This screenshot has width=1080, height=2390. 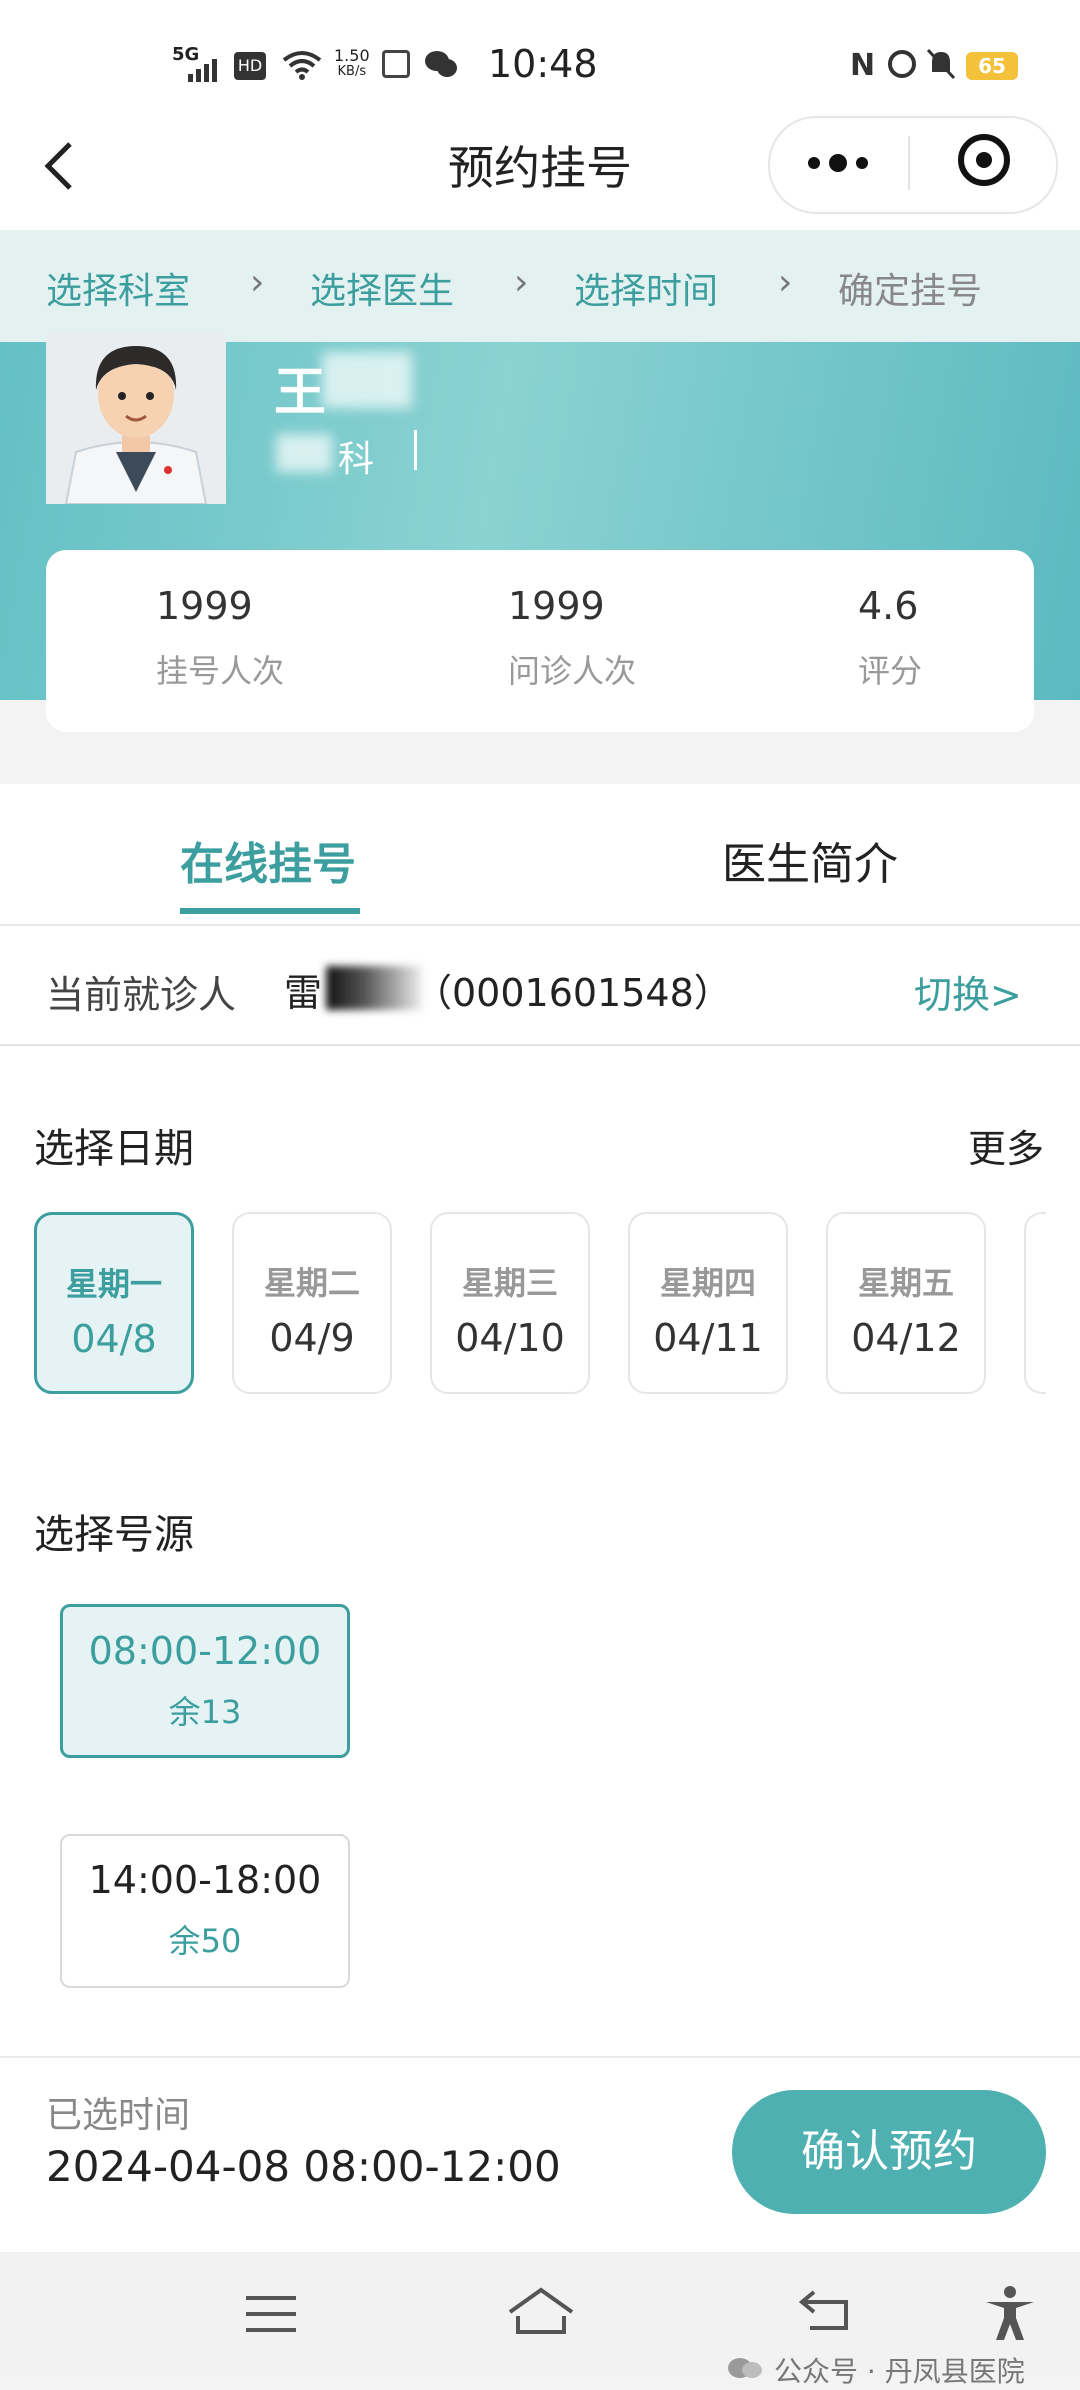 I want to click on step-select-doctor: 选择医生, so click(x=382, y=288).